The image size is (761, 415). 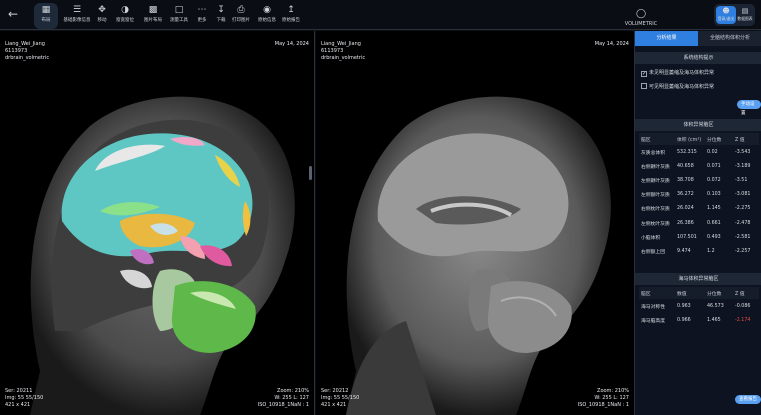 I want to click on manual-set-button: 手动设置, so click(x=749, y=108).